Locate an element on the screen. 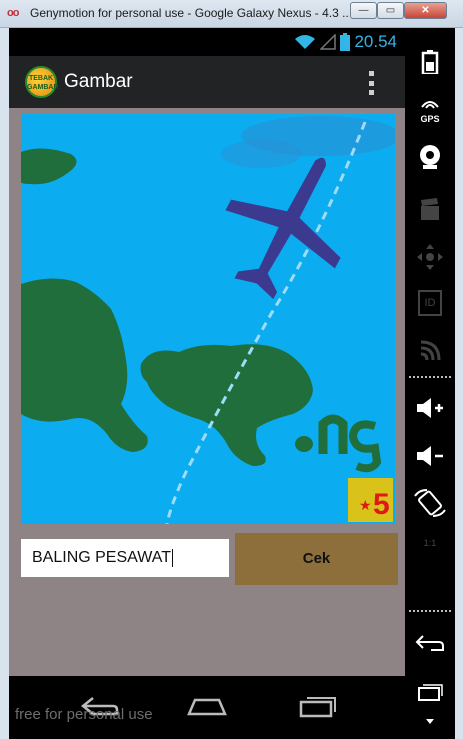 This screenshot has width=463, height=739. window-close-button: ✕ is located at coordinates (425, 10).